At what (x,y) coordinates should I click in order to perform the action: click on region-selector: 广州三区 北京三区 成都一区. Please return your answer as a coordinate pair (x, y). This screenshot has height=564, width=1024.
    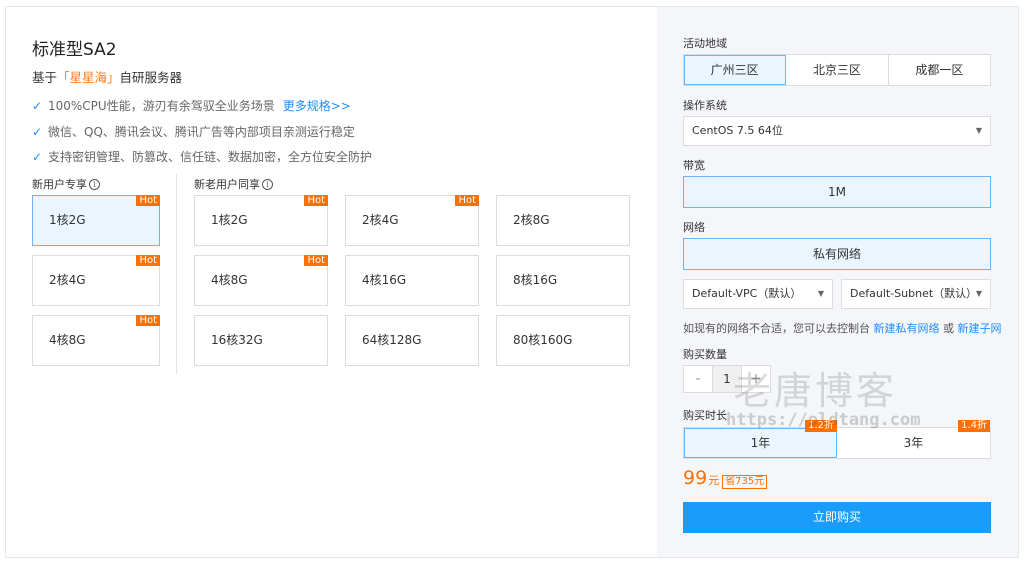
    Looking at the image, I should click on (837, 70).